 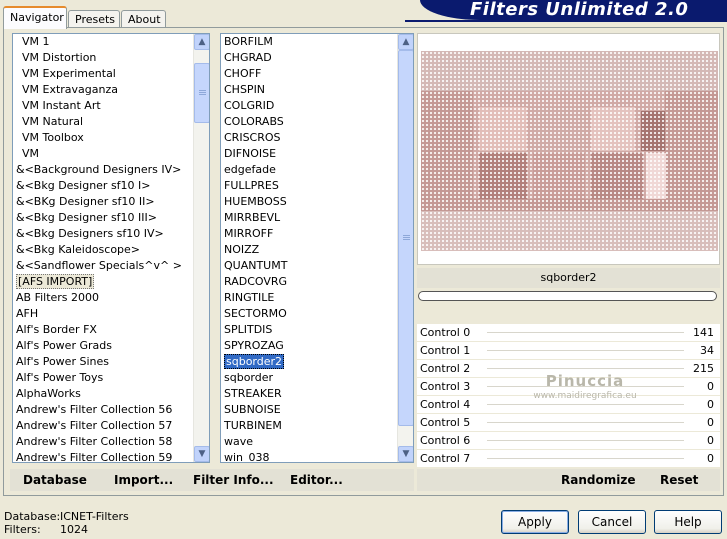 I want to click on filter-item: RINGTILE, so click(x=318, y=298).